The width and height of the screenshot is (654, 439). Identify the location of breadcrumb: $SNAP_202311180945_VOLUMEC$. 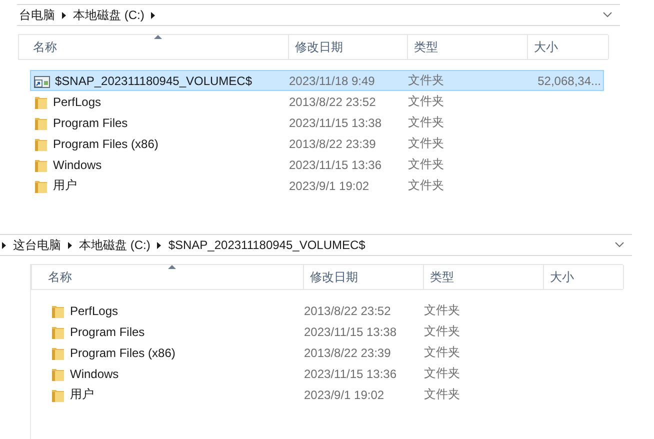
(267, 245).